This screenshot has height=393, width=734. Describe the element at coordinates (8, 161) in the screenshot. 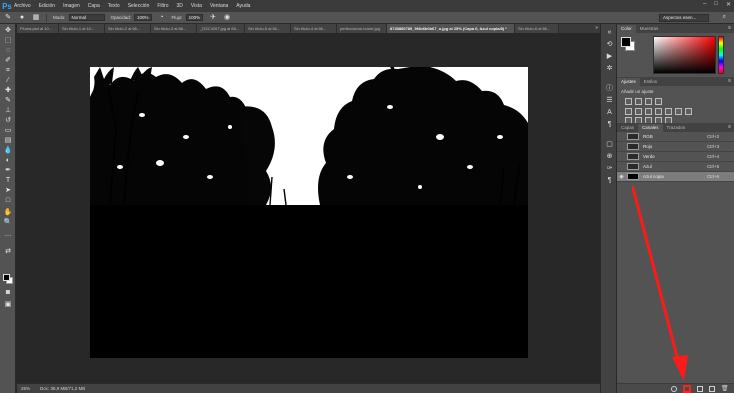

I see `dodge-tool-icon: ◐` at that location.